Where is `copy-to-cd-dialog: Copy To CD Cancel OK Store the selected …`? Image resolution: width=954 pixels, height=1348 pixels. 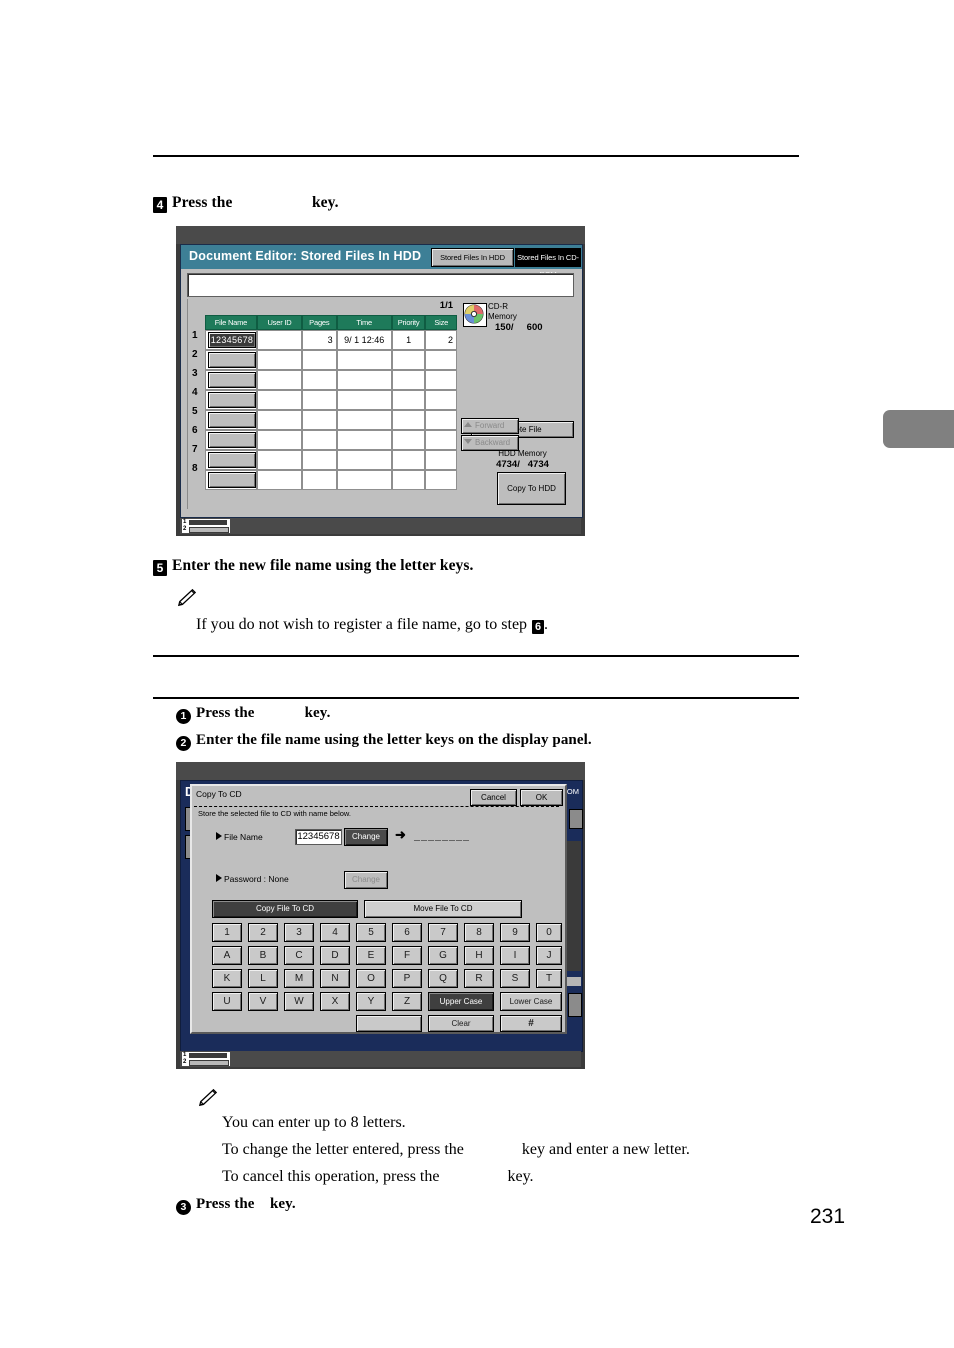
copy-to-cd-dialog: Copy To CD Cancel OK Store the selected … is located at coordinates (378, 909).